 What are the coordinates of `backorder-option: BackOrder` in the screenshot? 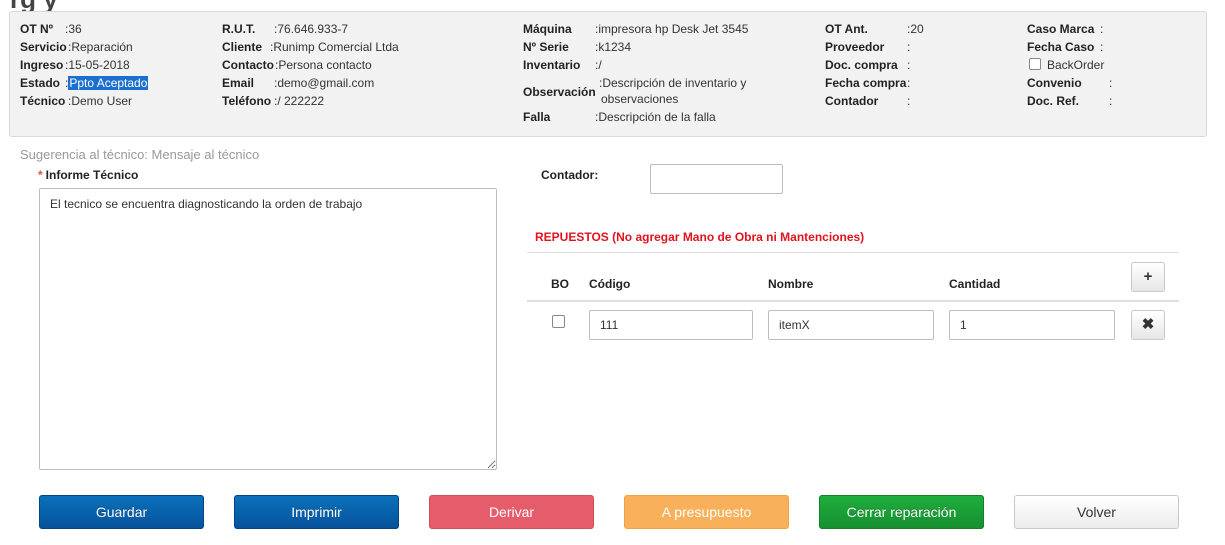 It's located at (1066, 65).